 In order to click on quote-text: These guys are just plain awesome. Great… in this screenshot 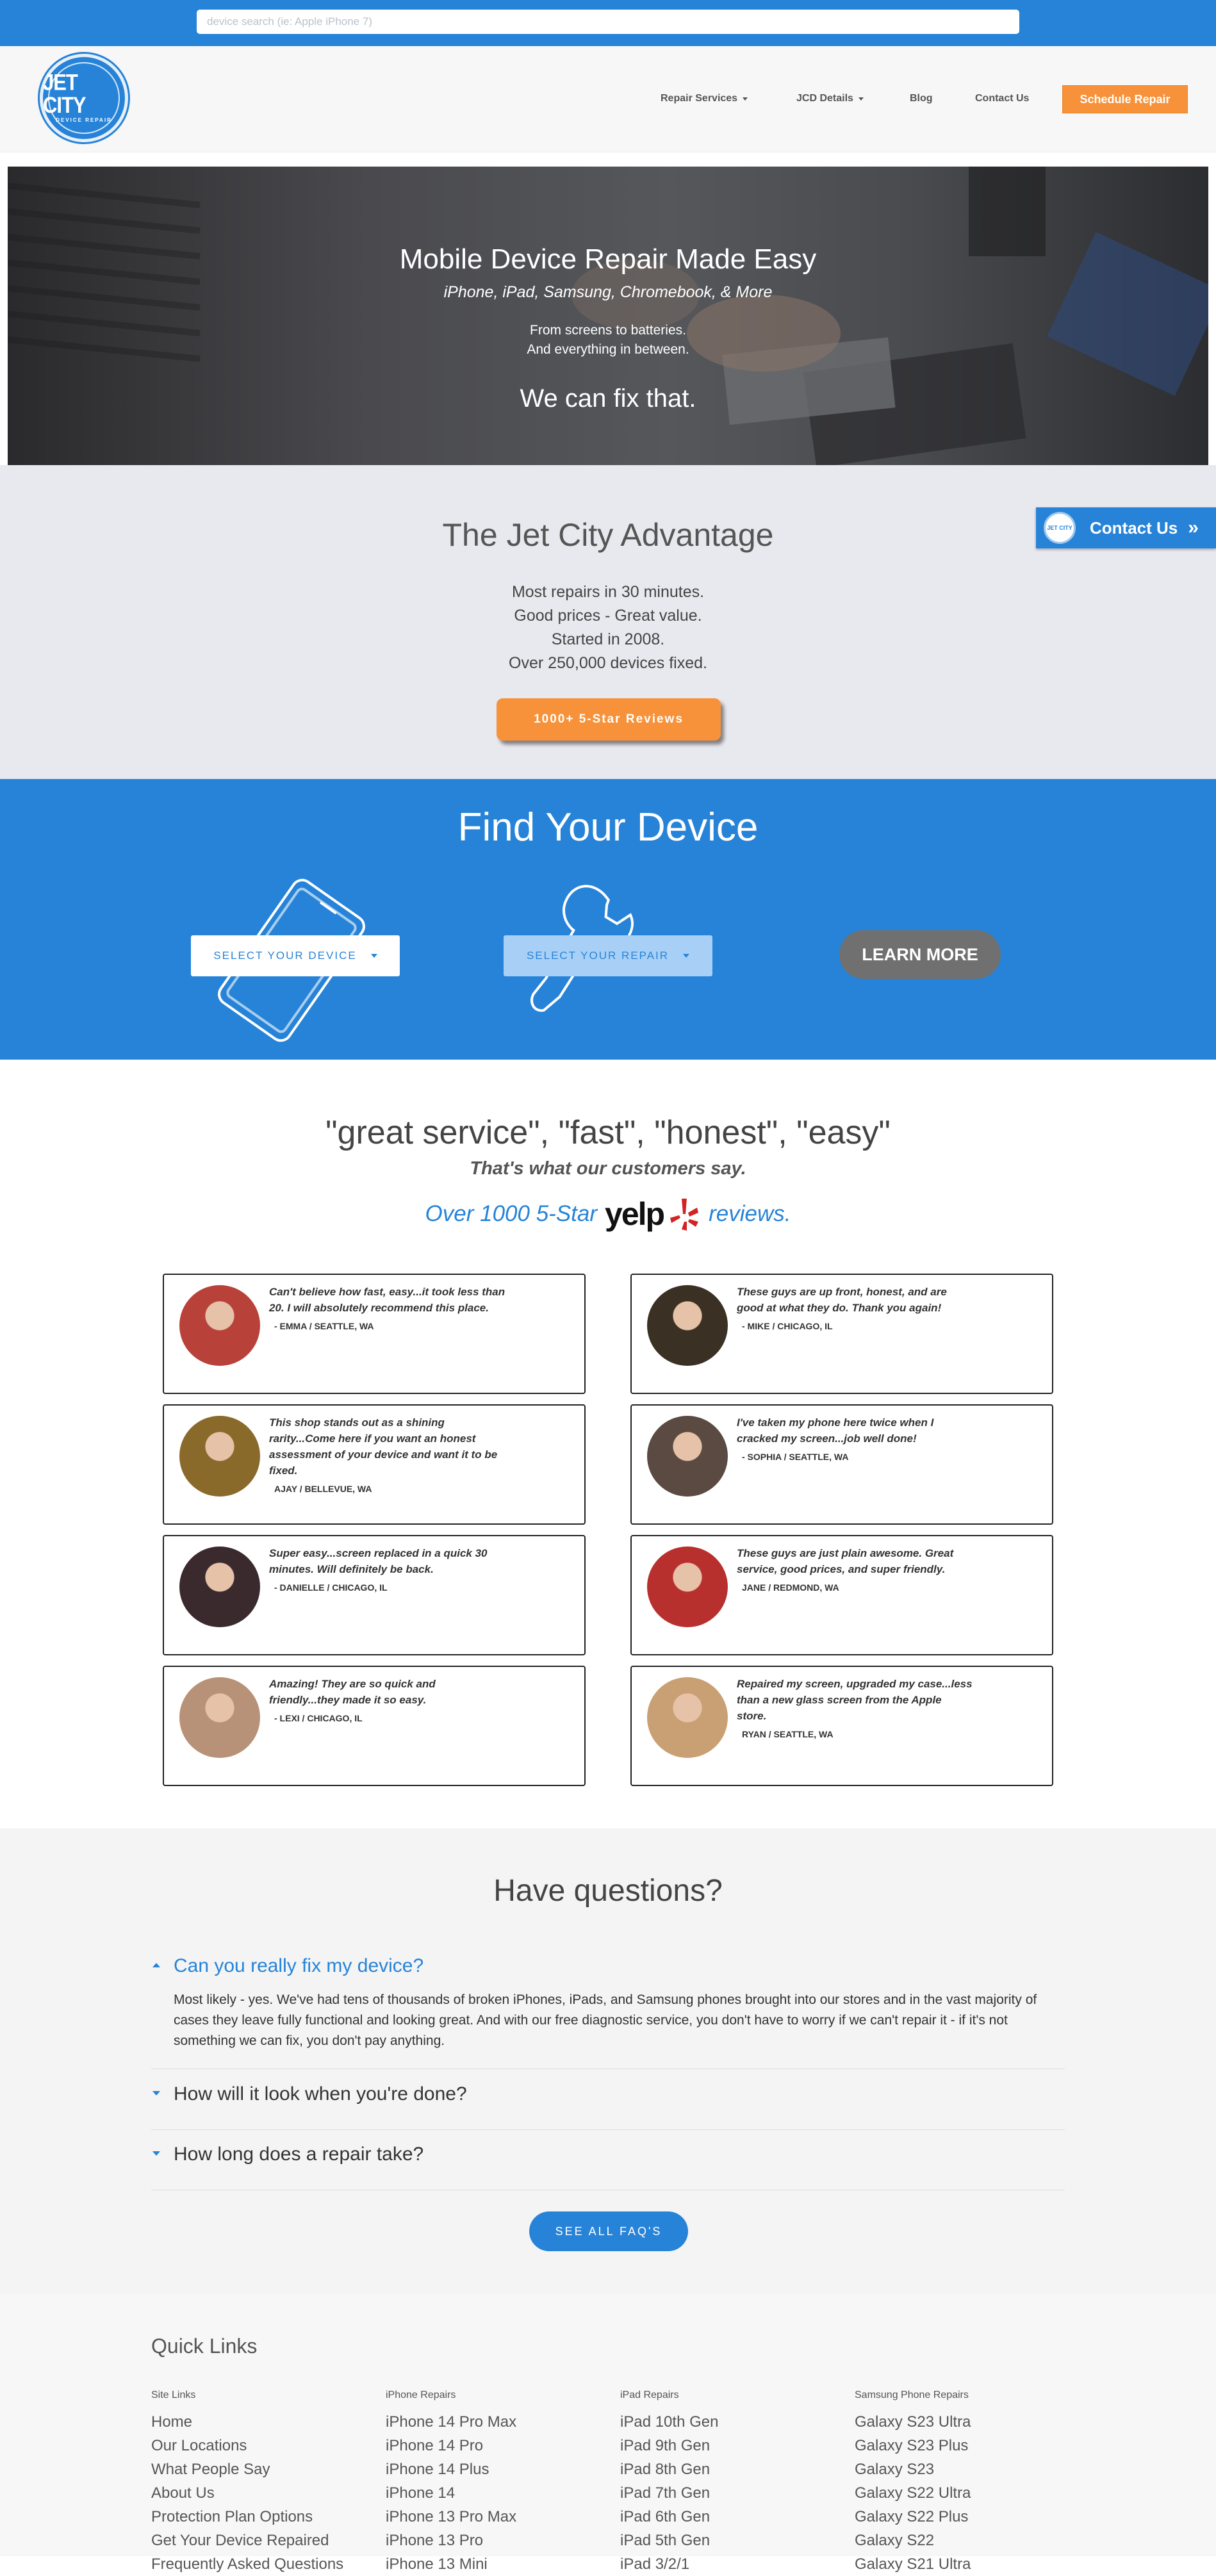, I will do `click(845, 1561)`.